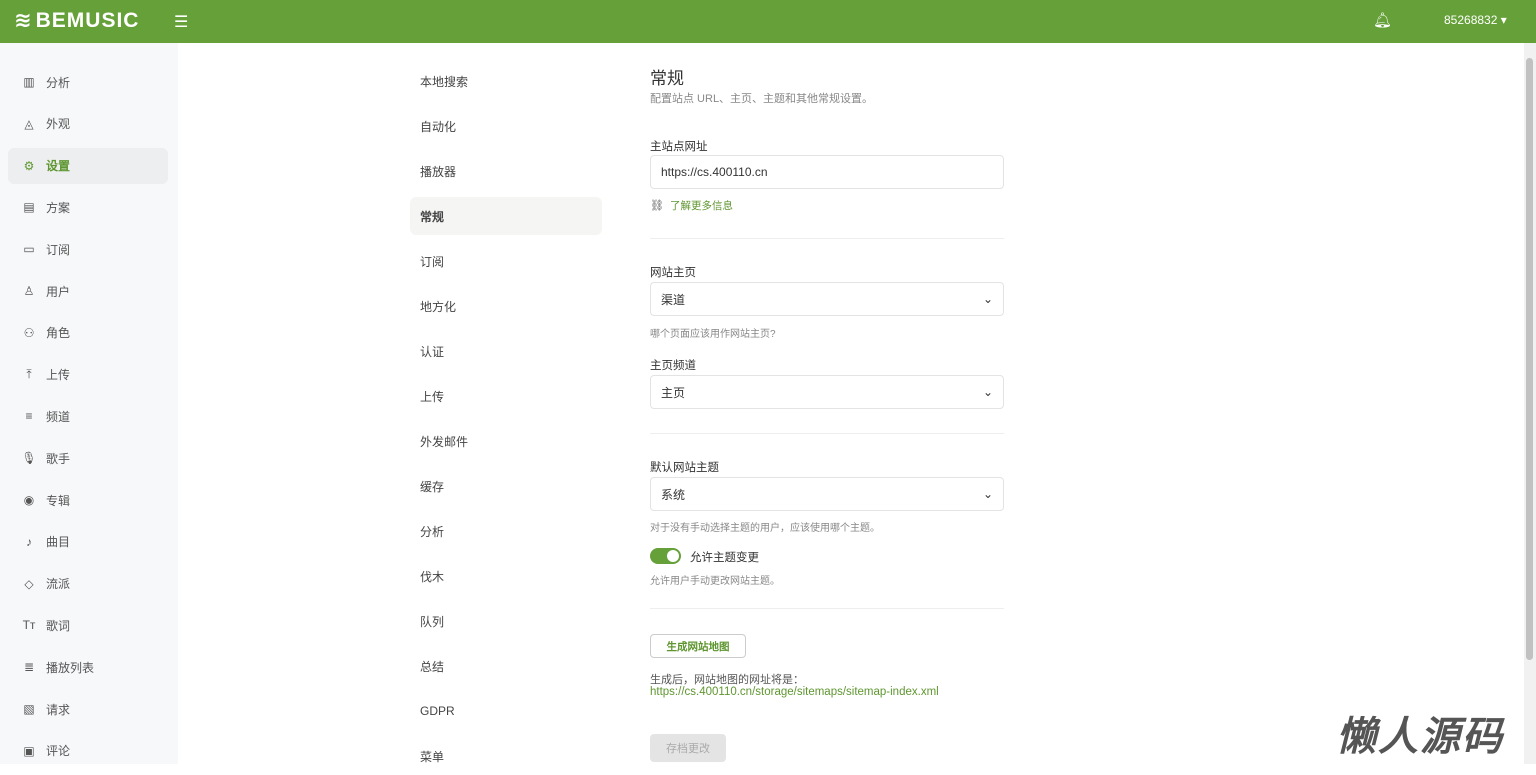 Image resolution: width=1536 pixels, height=775 pixels. I want to click on sidebar-item: ▧ 请求, so click(88, 709).